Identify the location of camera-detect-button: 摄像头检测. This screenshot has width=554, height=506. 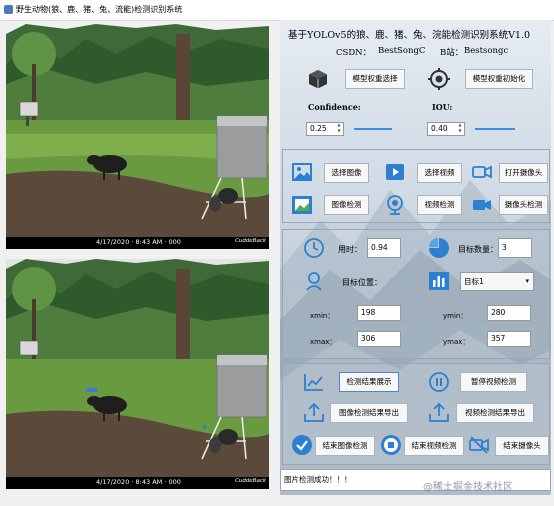
(523, 205).